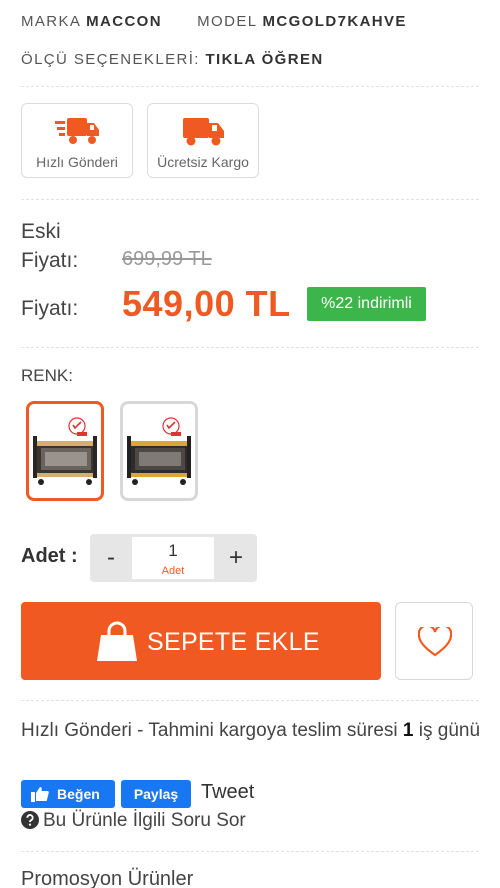 Image resolution: width=500 pixels, height=888 pixels. I want to click on shopping-bag-icon, so click(117, 641).